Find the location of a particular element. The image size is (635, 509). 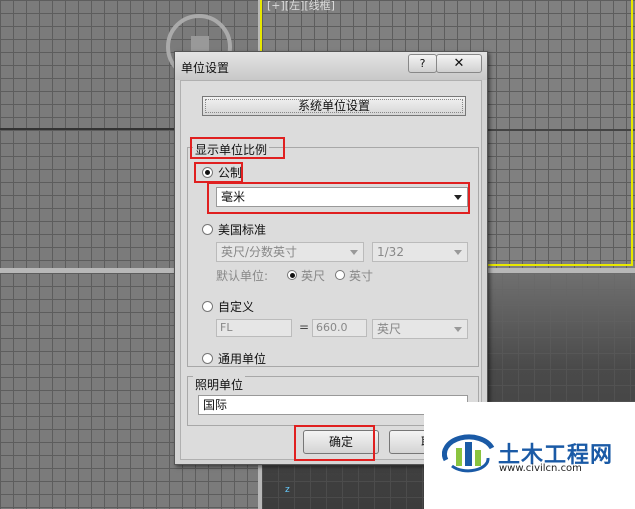

lighting-units-title: 照明单位 is located at coordinates (219, 384).